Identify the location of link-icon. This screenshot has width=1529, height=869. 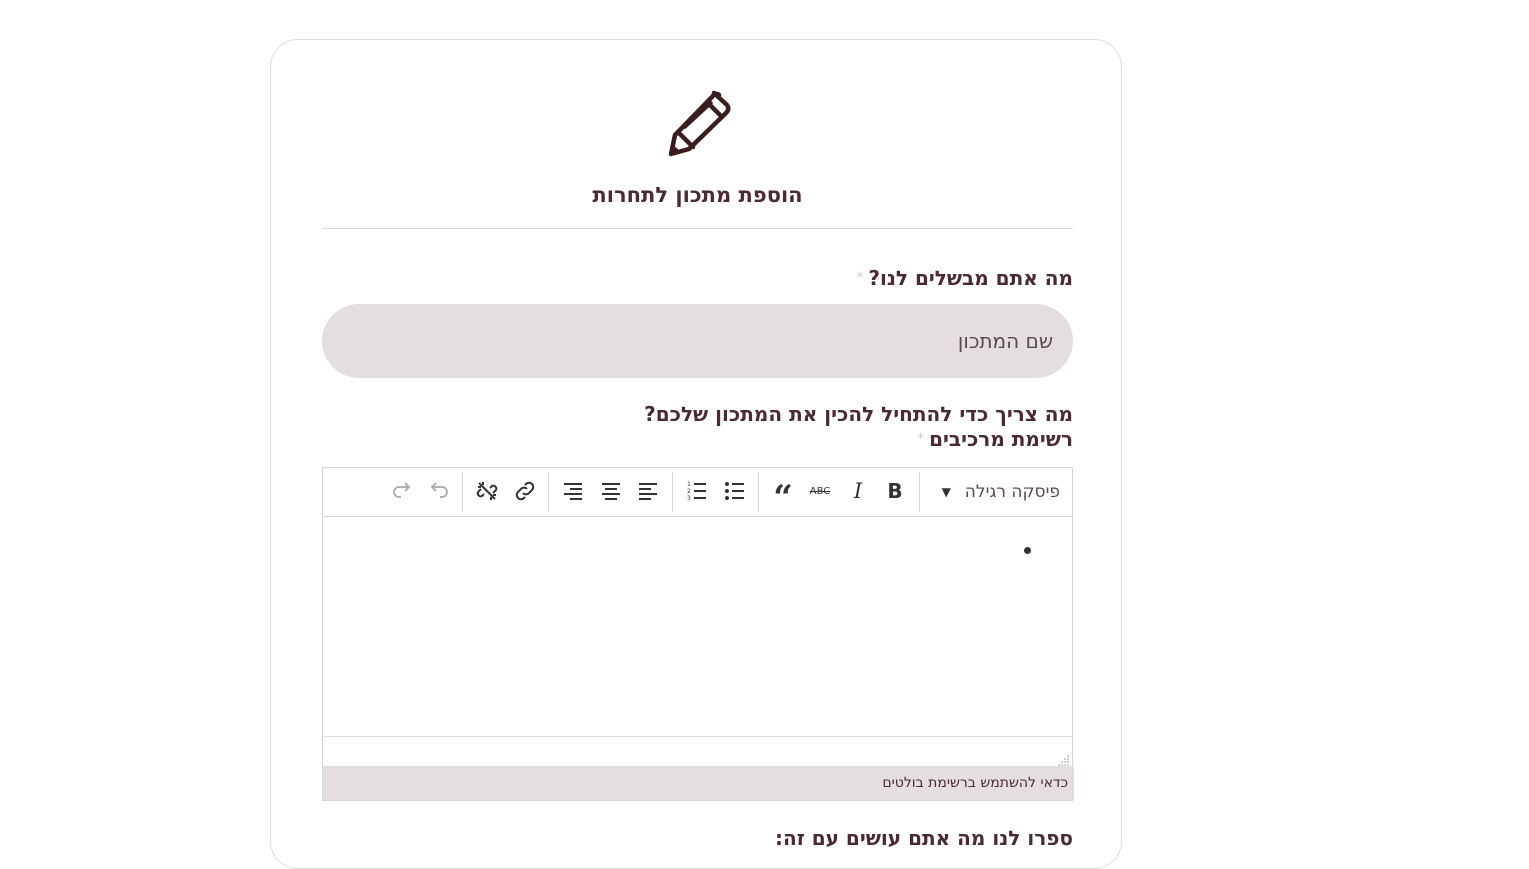
(525, 491).